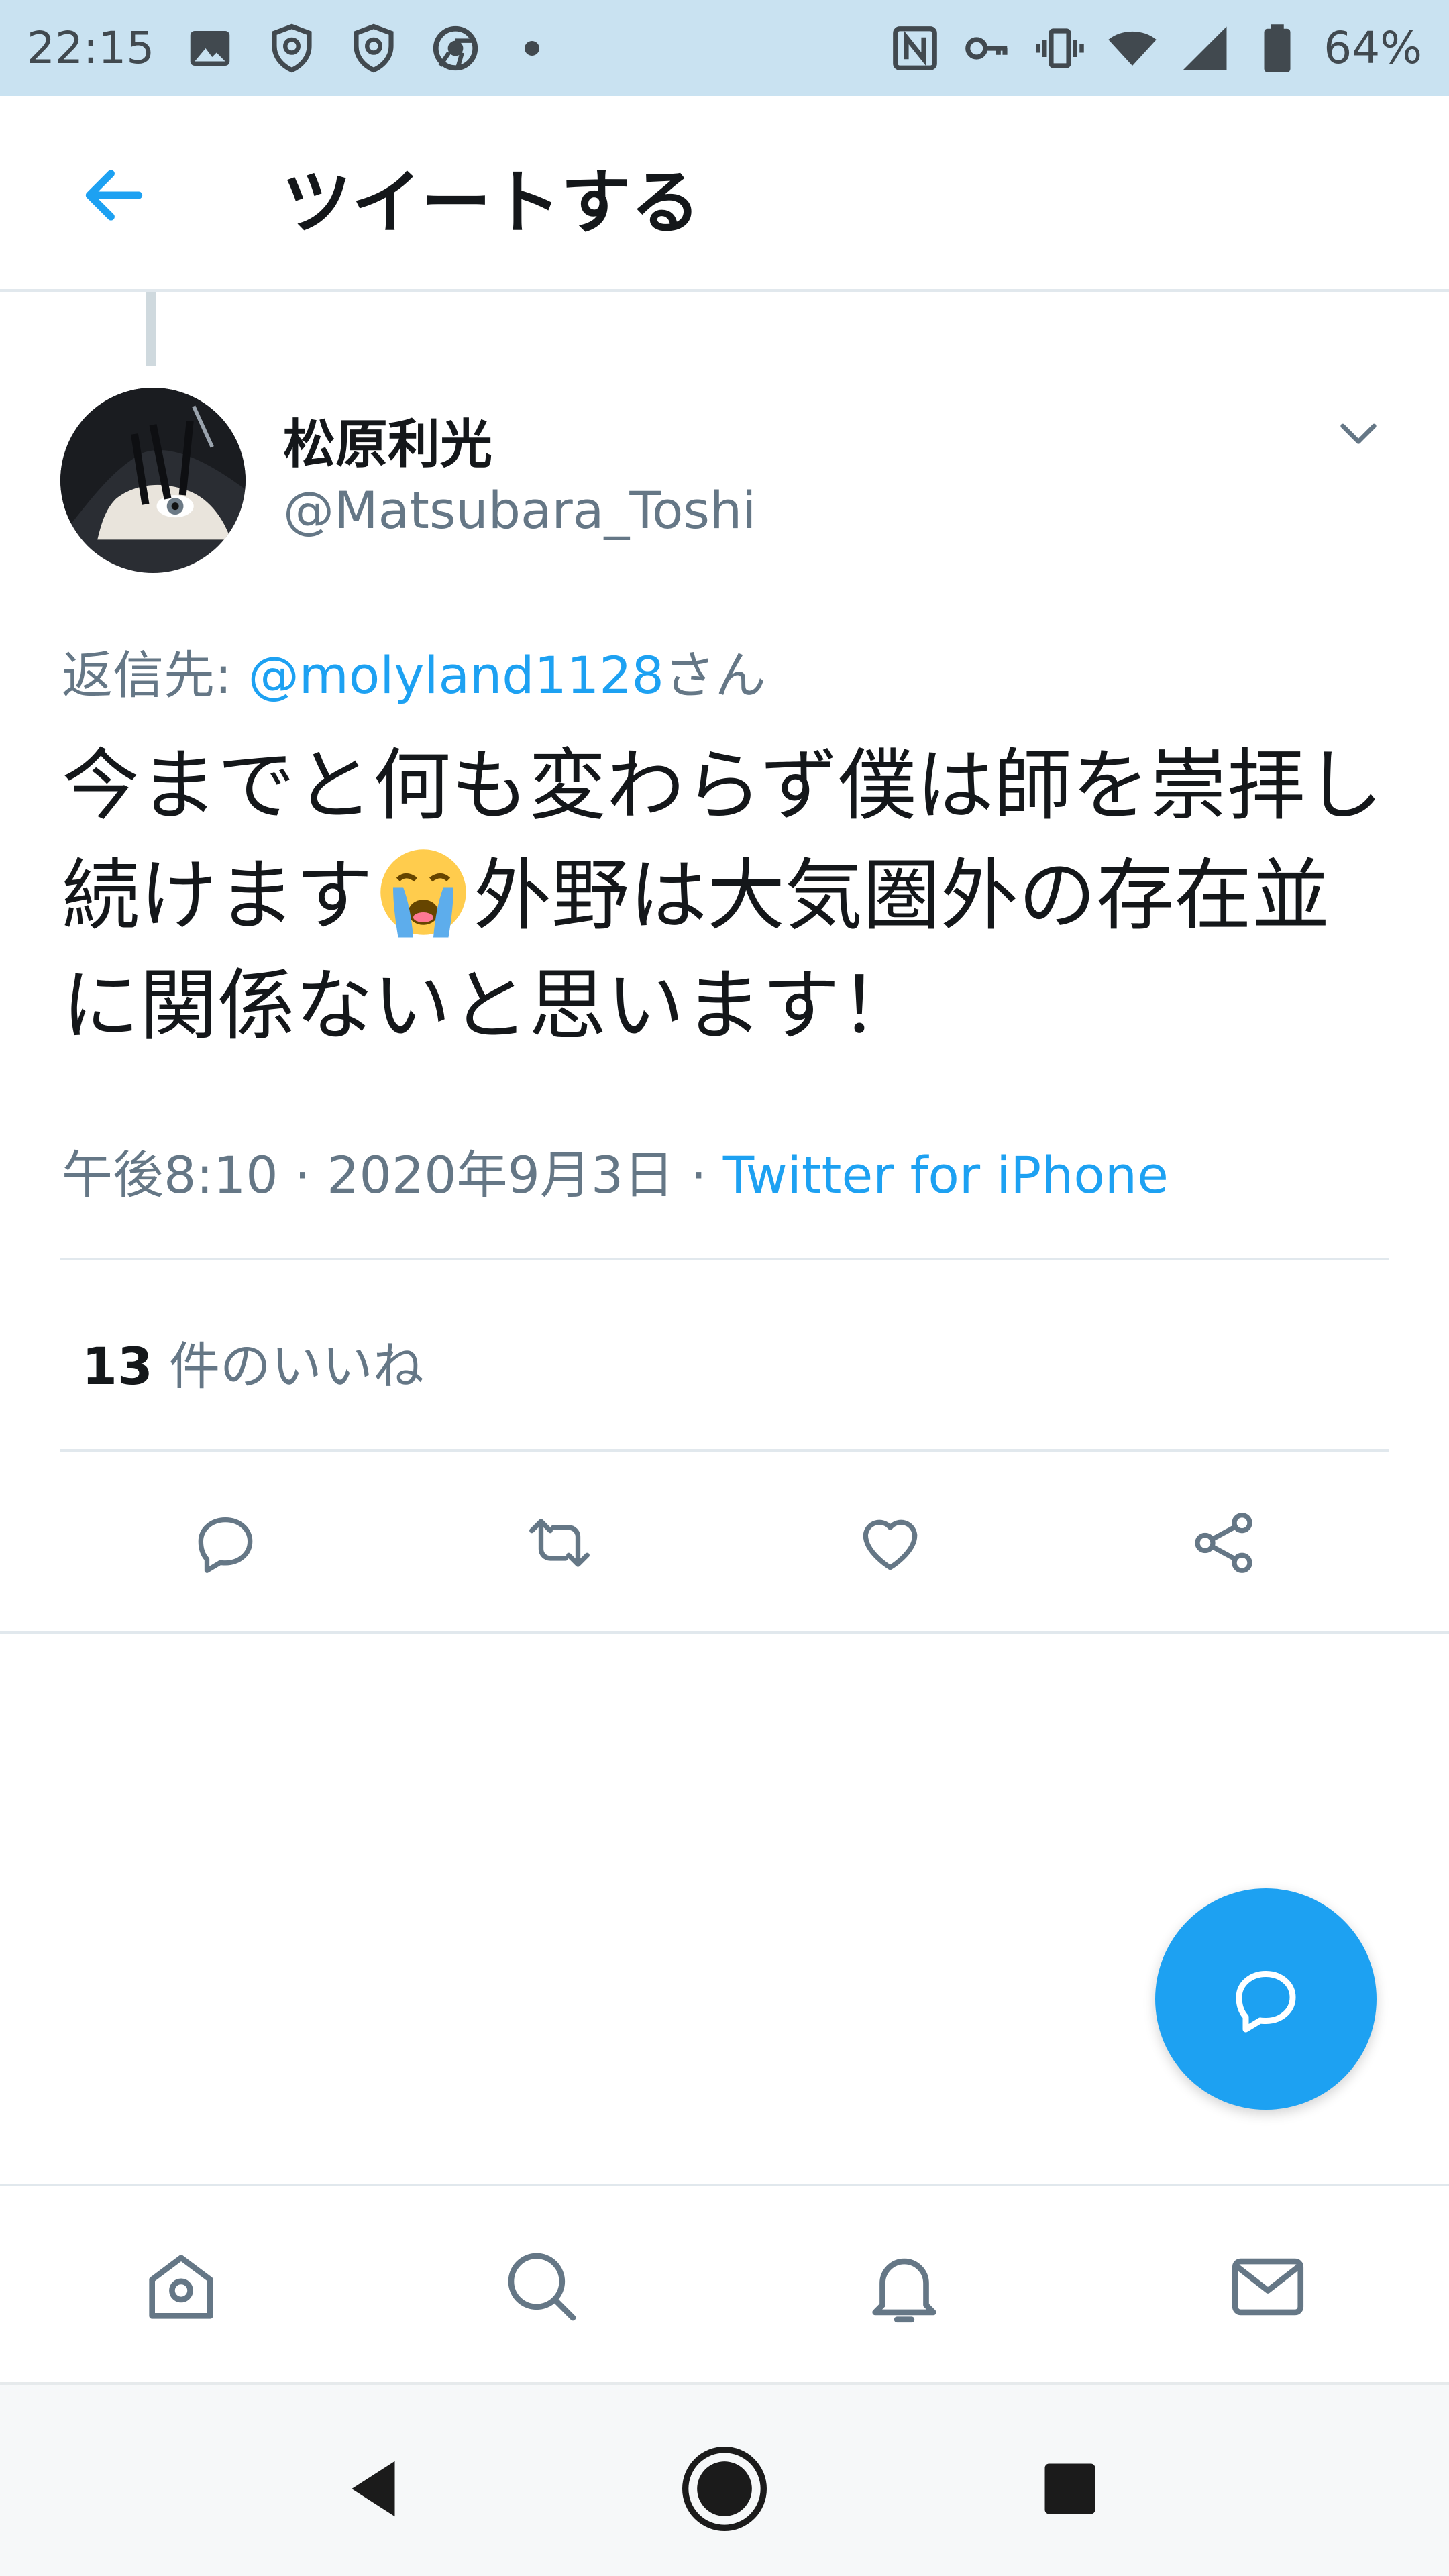  I want to click on tweet-timestamp: 午後8:10 · 2020年9月3日 ·, so click(392, 1175).